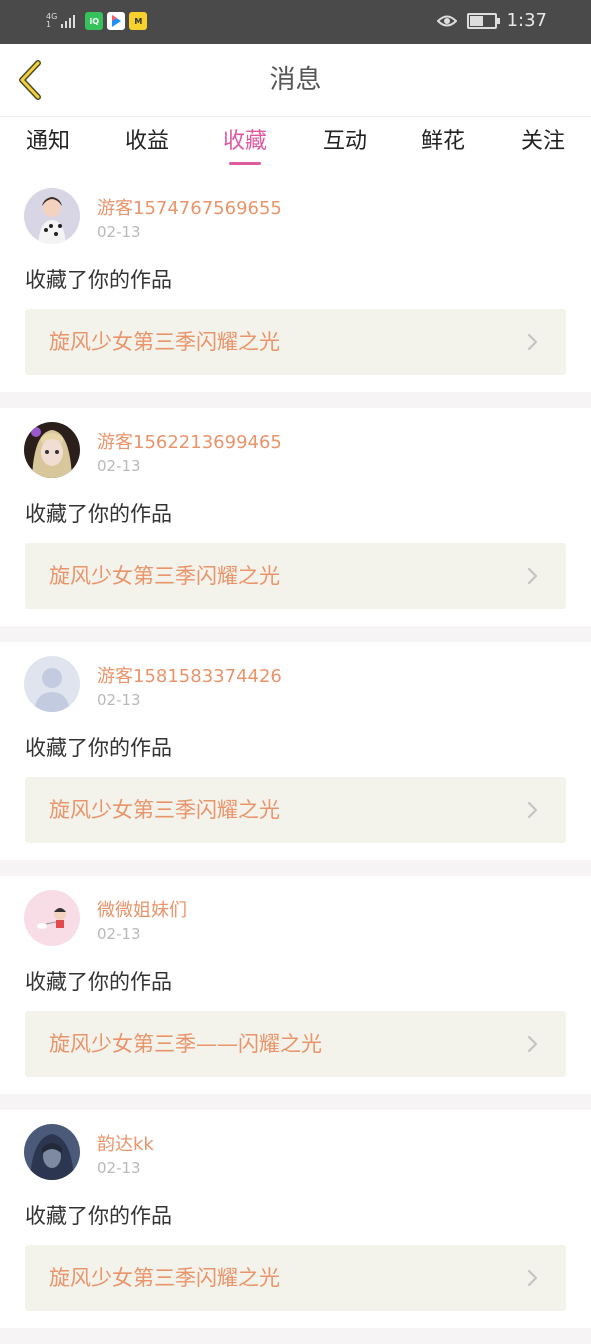  I want to click on tab-5: 关注, so click(543, 145).